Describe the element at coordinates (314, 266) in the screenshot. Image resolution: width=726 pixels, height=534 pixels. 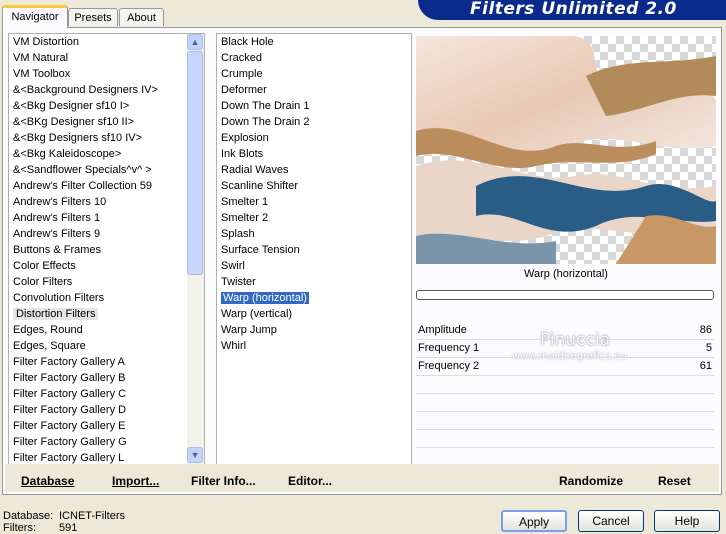
I see `list-item: Swirl` at that location.